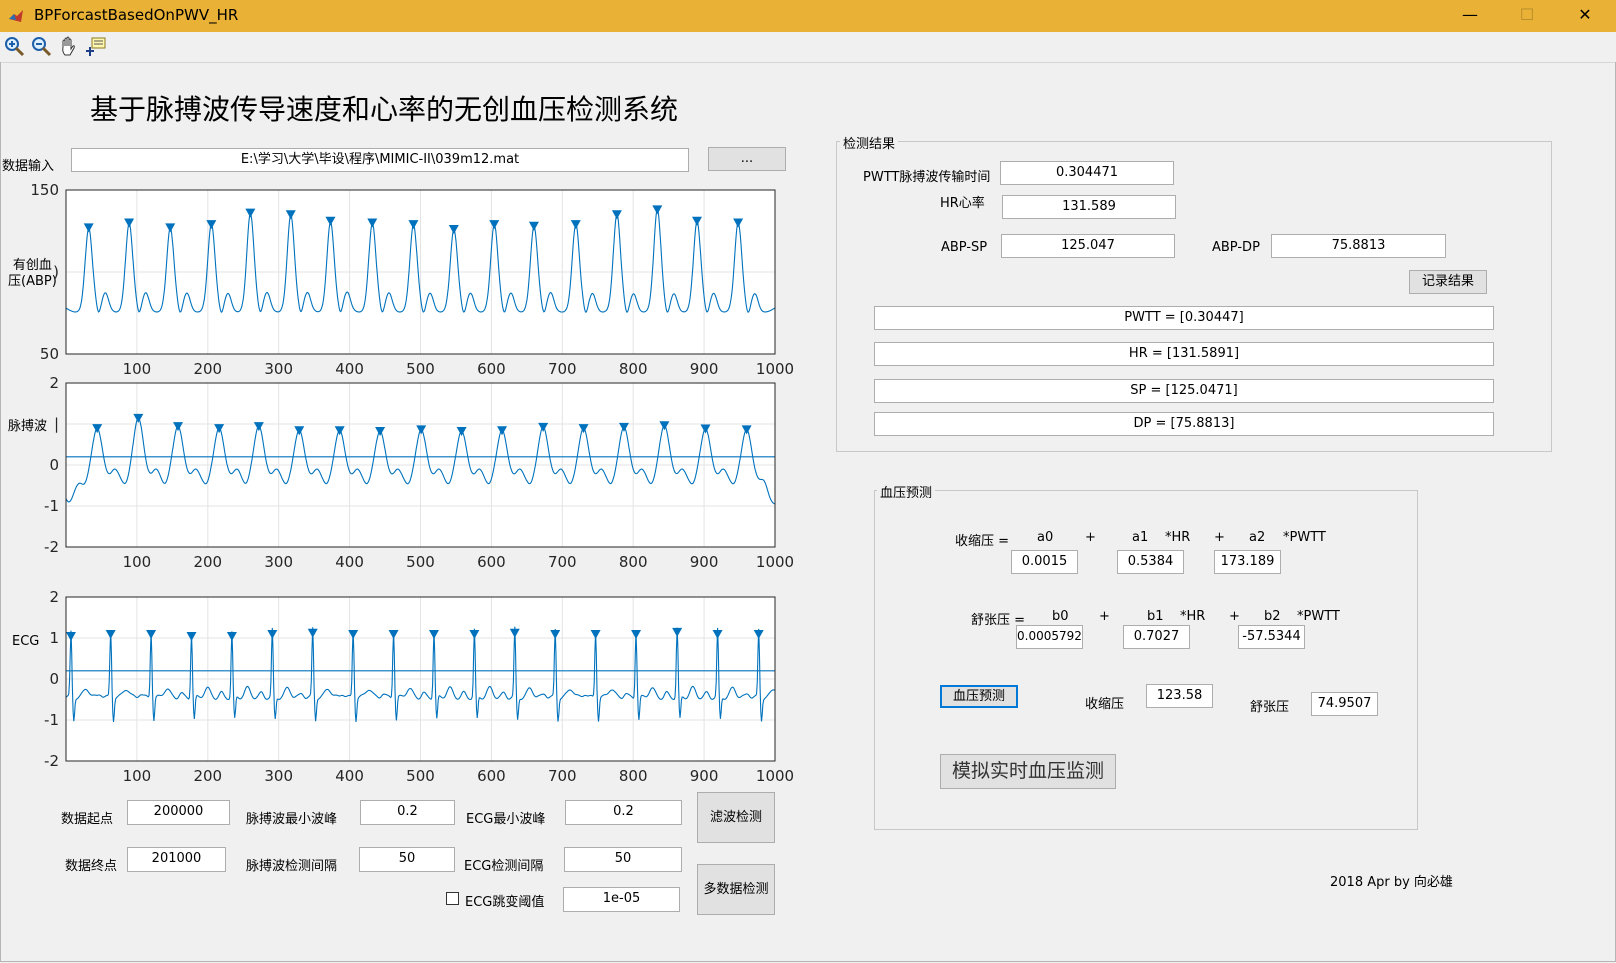 The width and height of the screenshot is (1616, 963). I want to click on window-title: BPForcastBasedOnPWV_HR, so click(136, 15).